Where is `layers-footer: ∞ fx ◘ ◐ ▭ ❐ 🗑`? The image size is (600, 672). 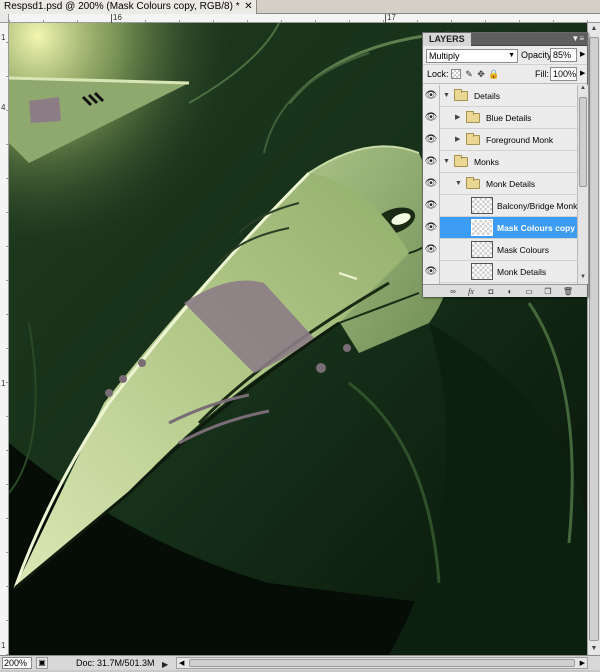 layers-footer: ∞ fx ◘ ◐ ▭ ❐ 🗑 is located at coordinates (505, 290).